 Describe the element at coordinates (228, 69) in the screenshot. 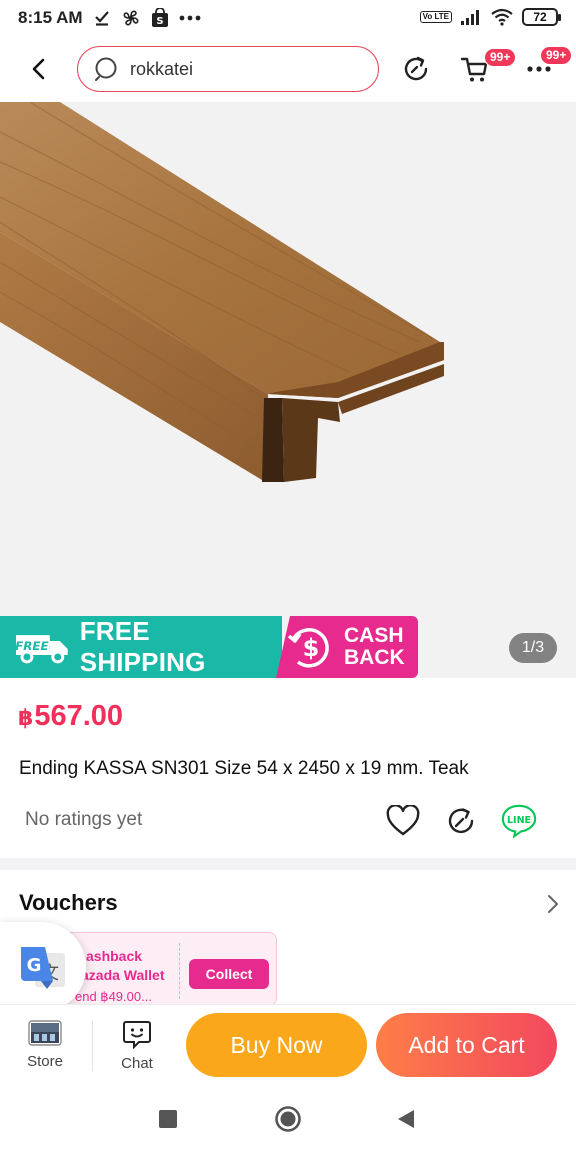

I see `search-input: rokkatei` at that location.